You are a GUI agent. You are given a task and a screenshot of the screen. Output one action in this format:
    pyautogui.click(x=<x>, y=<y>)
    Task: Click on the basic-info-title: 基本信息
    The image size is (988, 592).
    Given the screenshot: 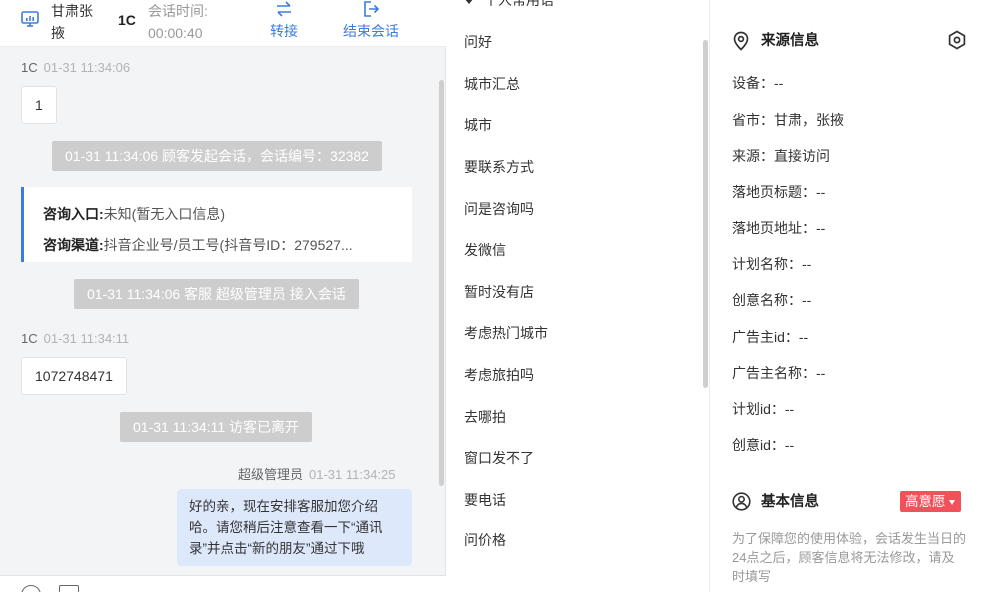 What is the action you would take?
    pyautogui.click(x=775, y=502)
    